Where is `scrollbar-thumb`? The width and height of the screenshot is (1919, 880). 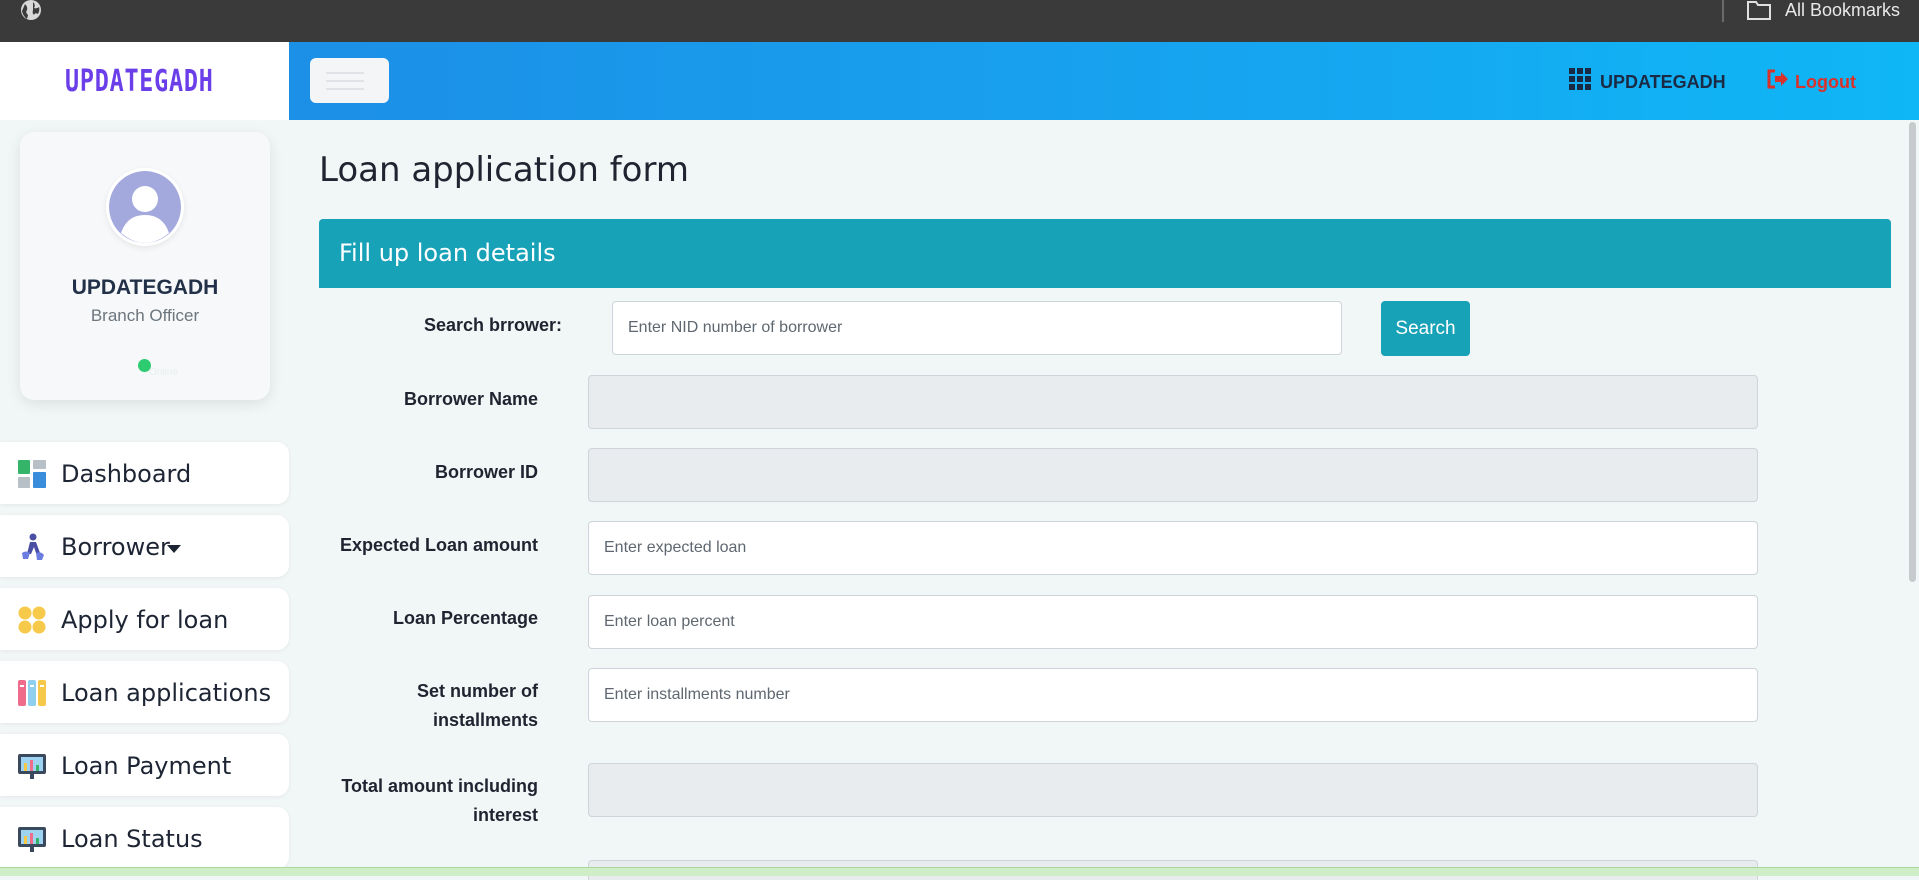 scrollbar-thumb is located at coordinates (1912, 352).